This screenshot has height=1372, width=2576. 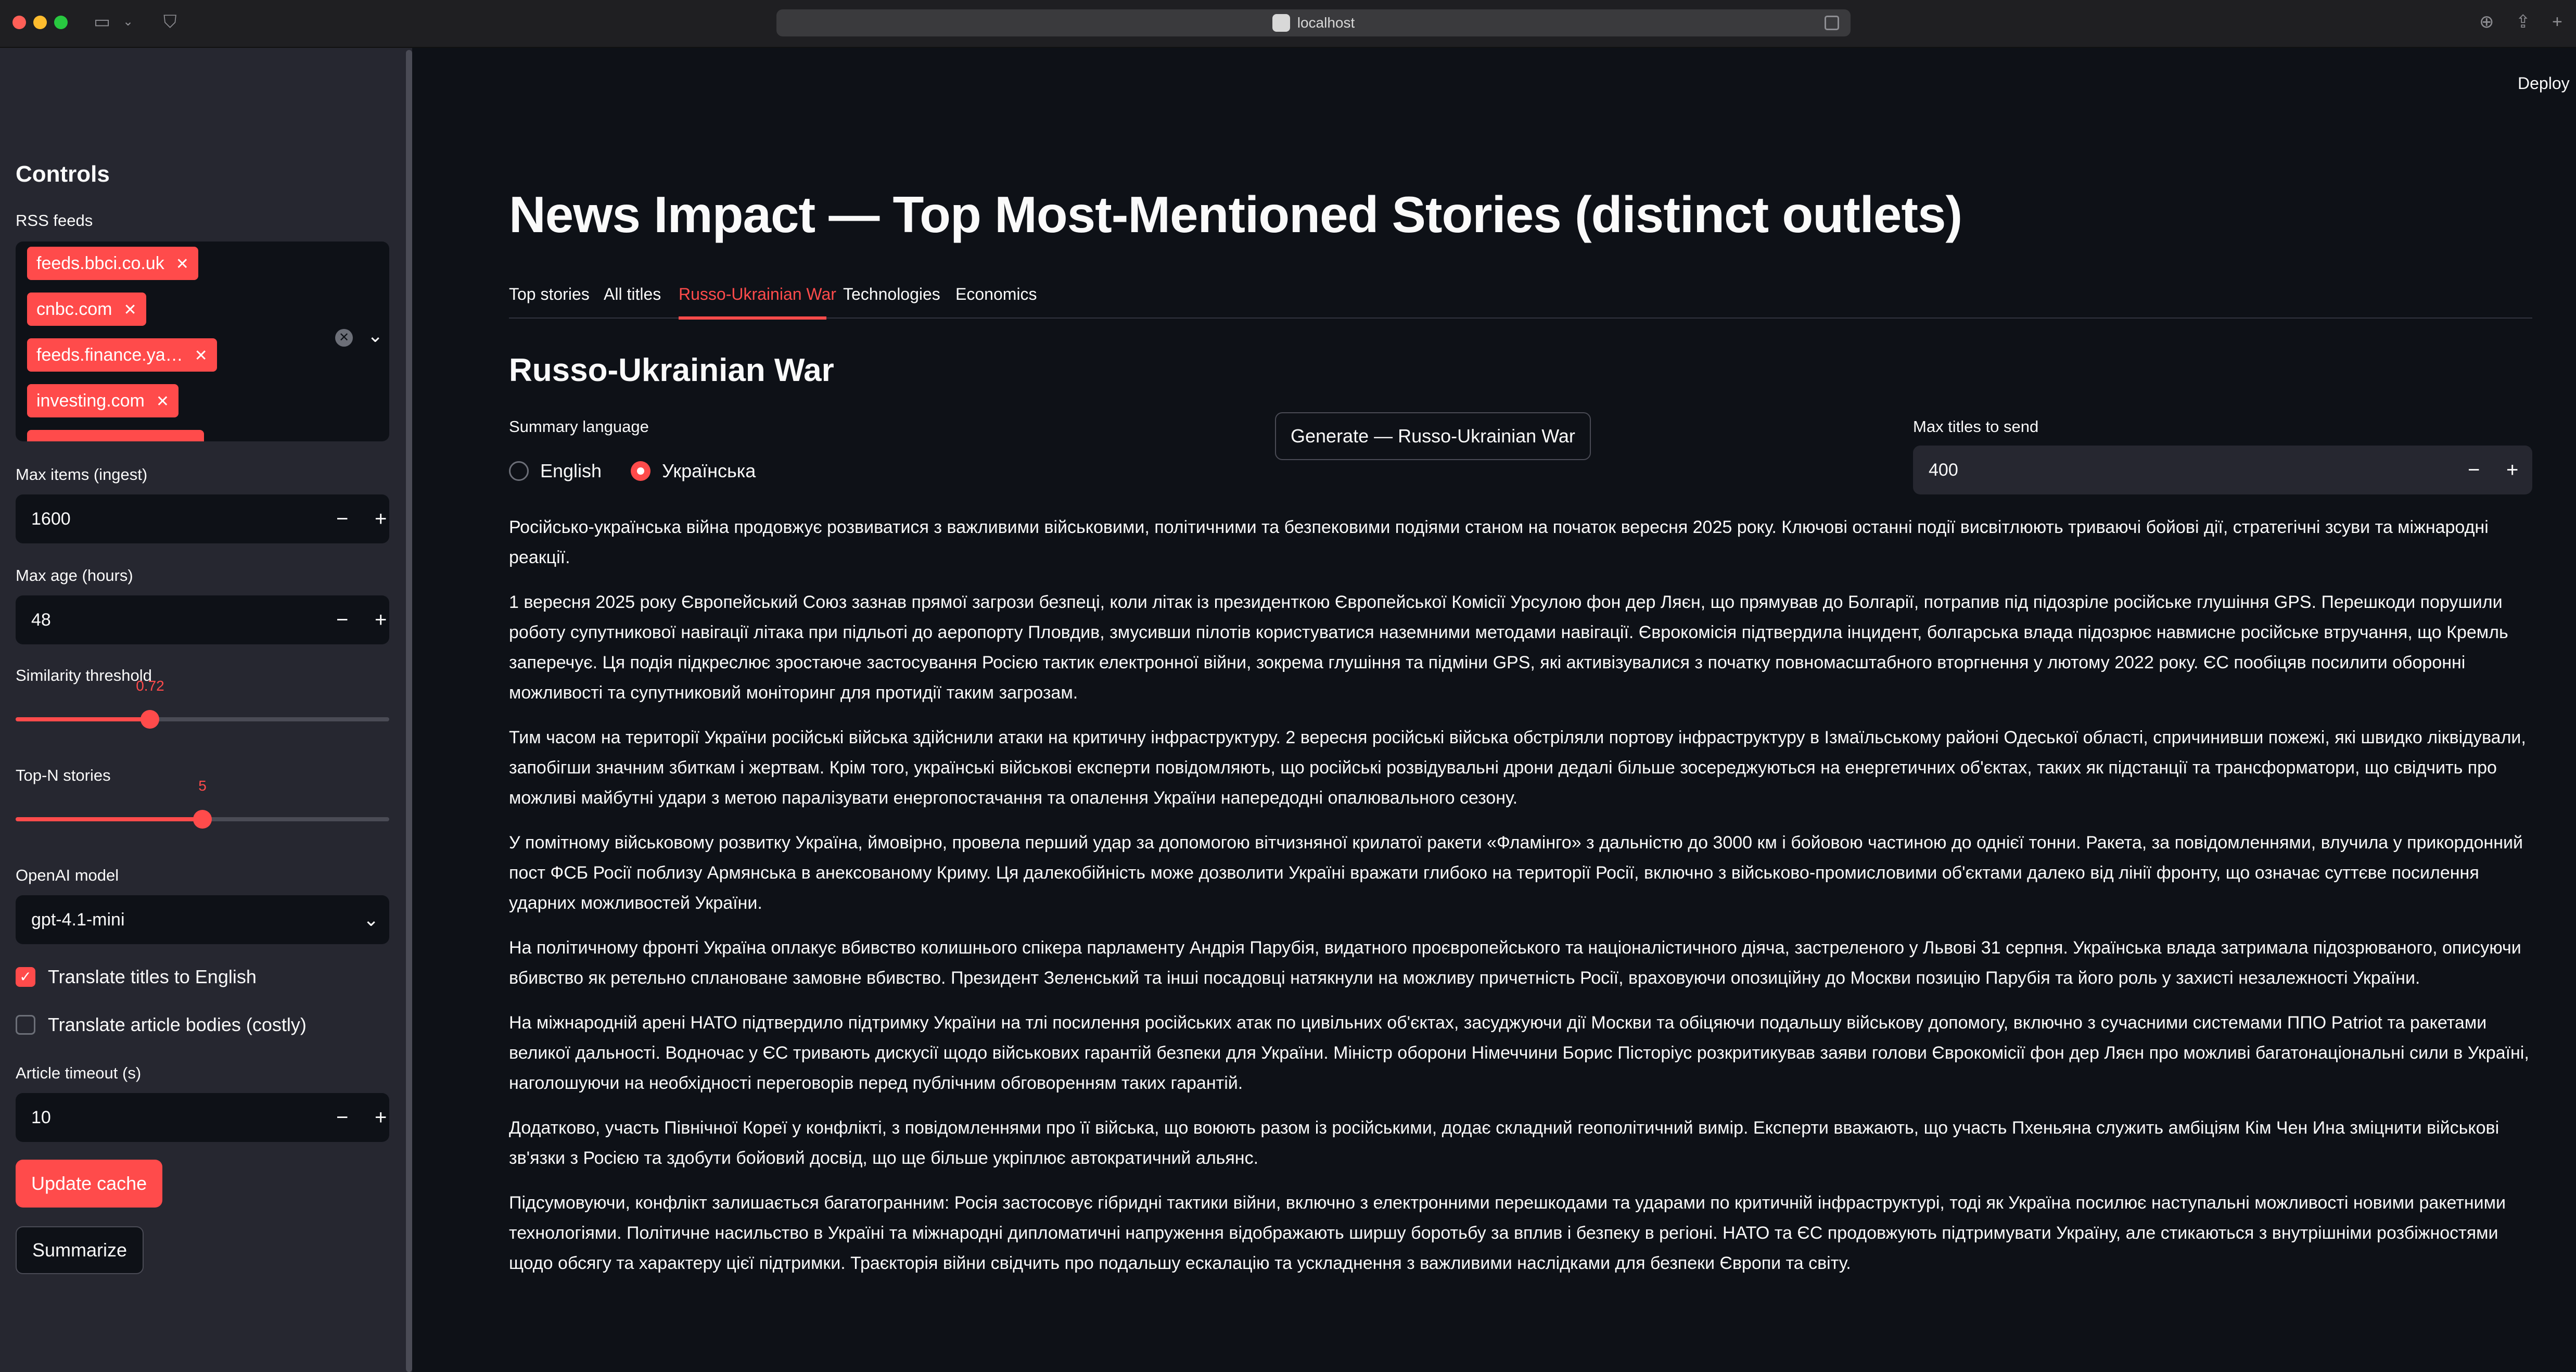 What do you see at coordinates (170, 21) in the screenshot?
I see `shield-icon: ⛉` at bounding box center [170, 21].